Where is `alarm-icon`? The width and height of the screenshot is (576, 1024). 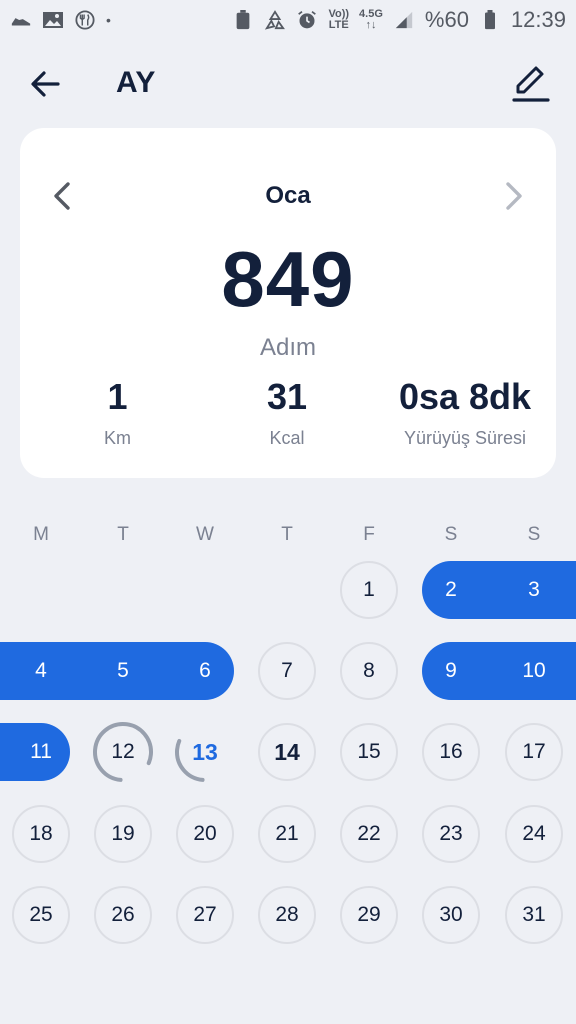
alarm-icon is located at coordinates (307, 20).